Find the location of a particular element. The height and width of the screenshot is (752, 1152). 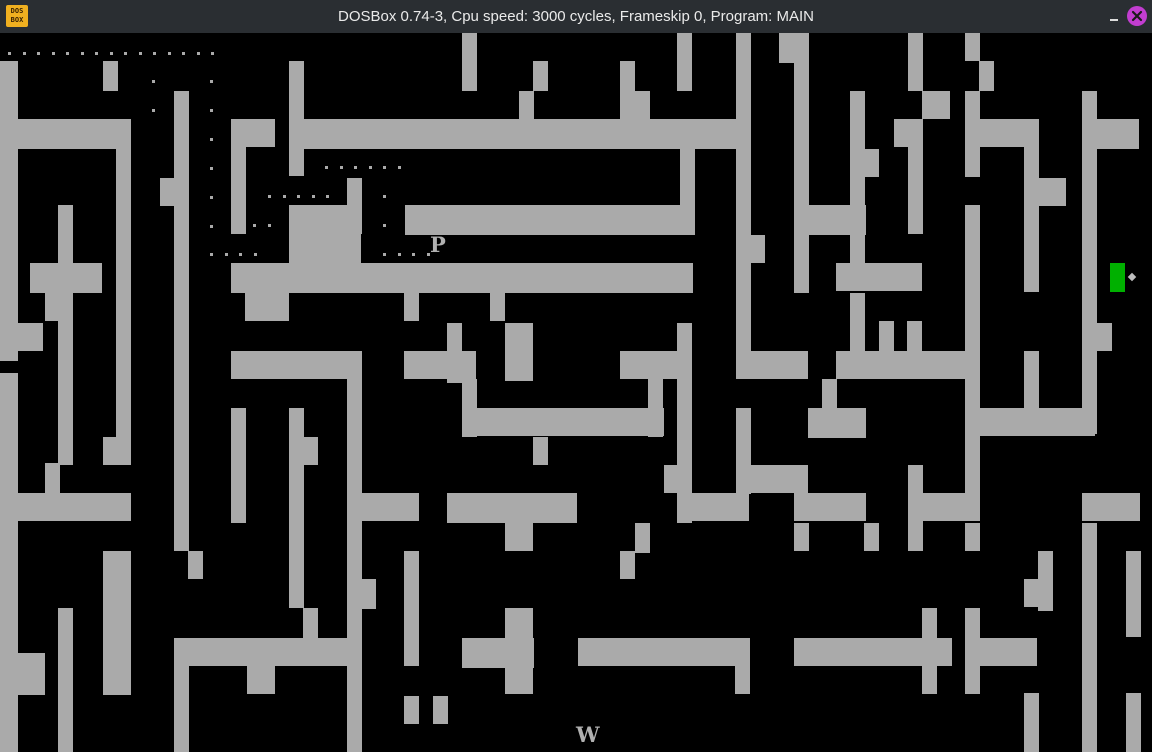

pointer-diamond is located at coordinates (1132, 277).